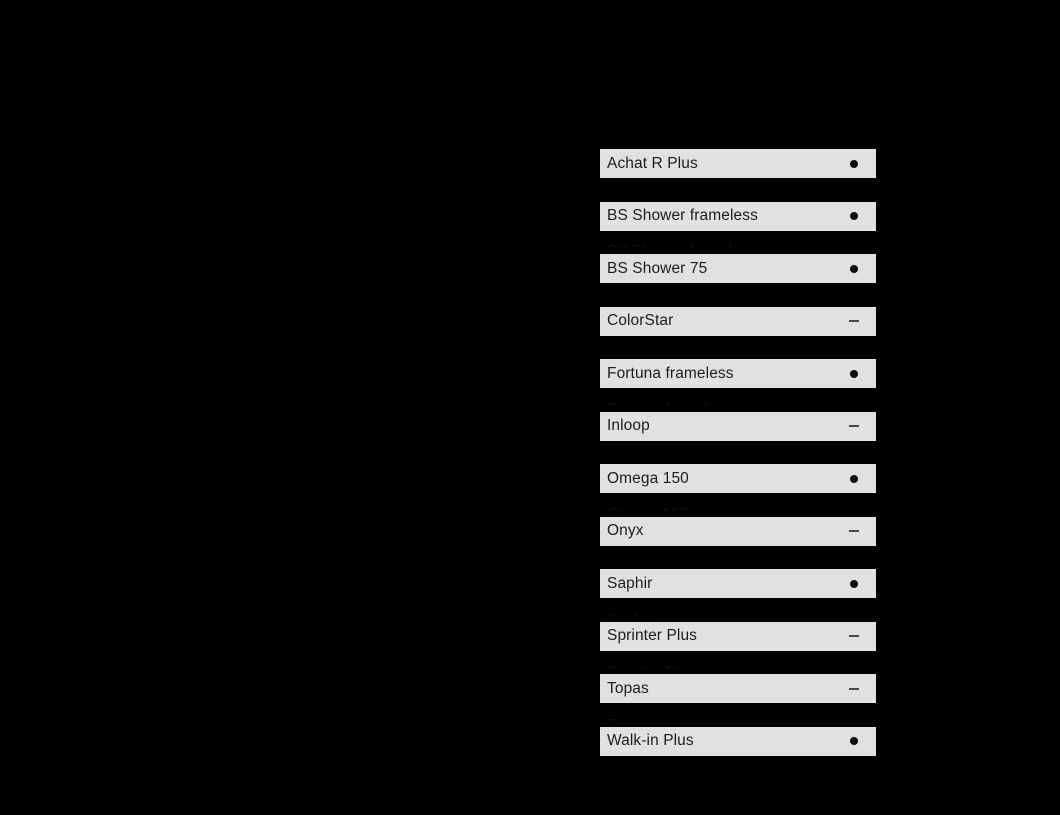 The image size is (1060, 815). What do you see at coordinates (738, 636) in the screenshot?
I see `product-row: Sprinter Plus` at bounding box center [738, 636].